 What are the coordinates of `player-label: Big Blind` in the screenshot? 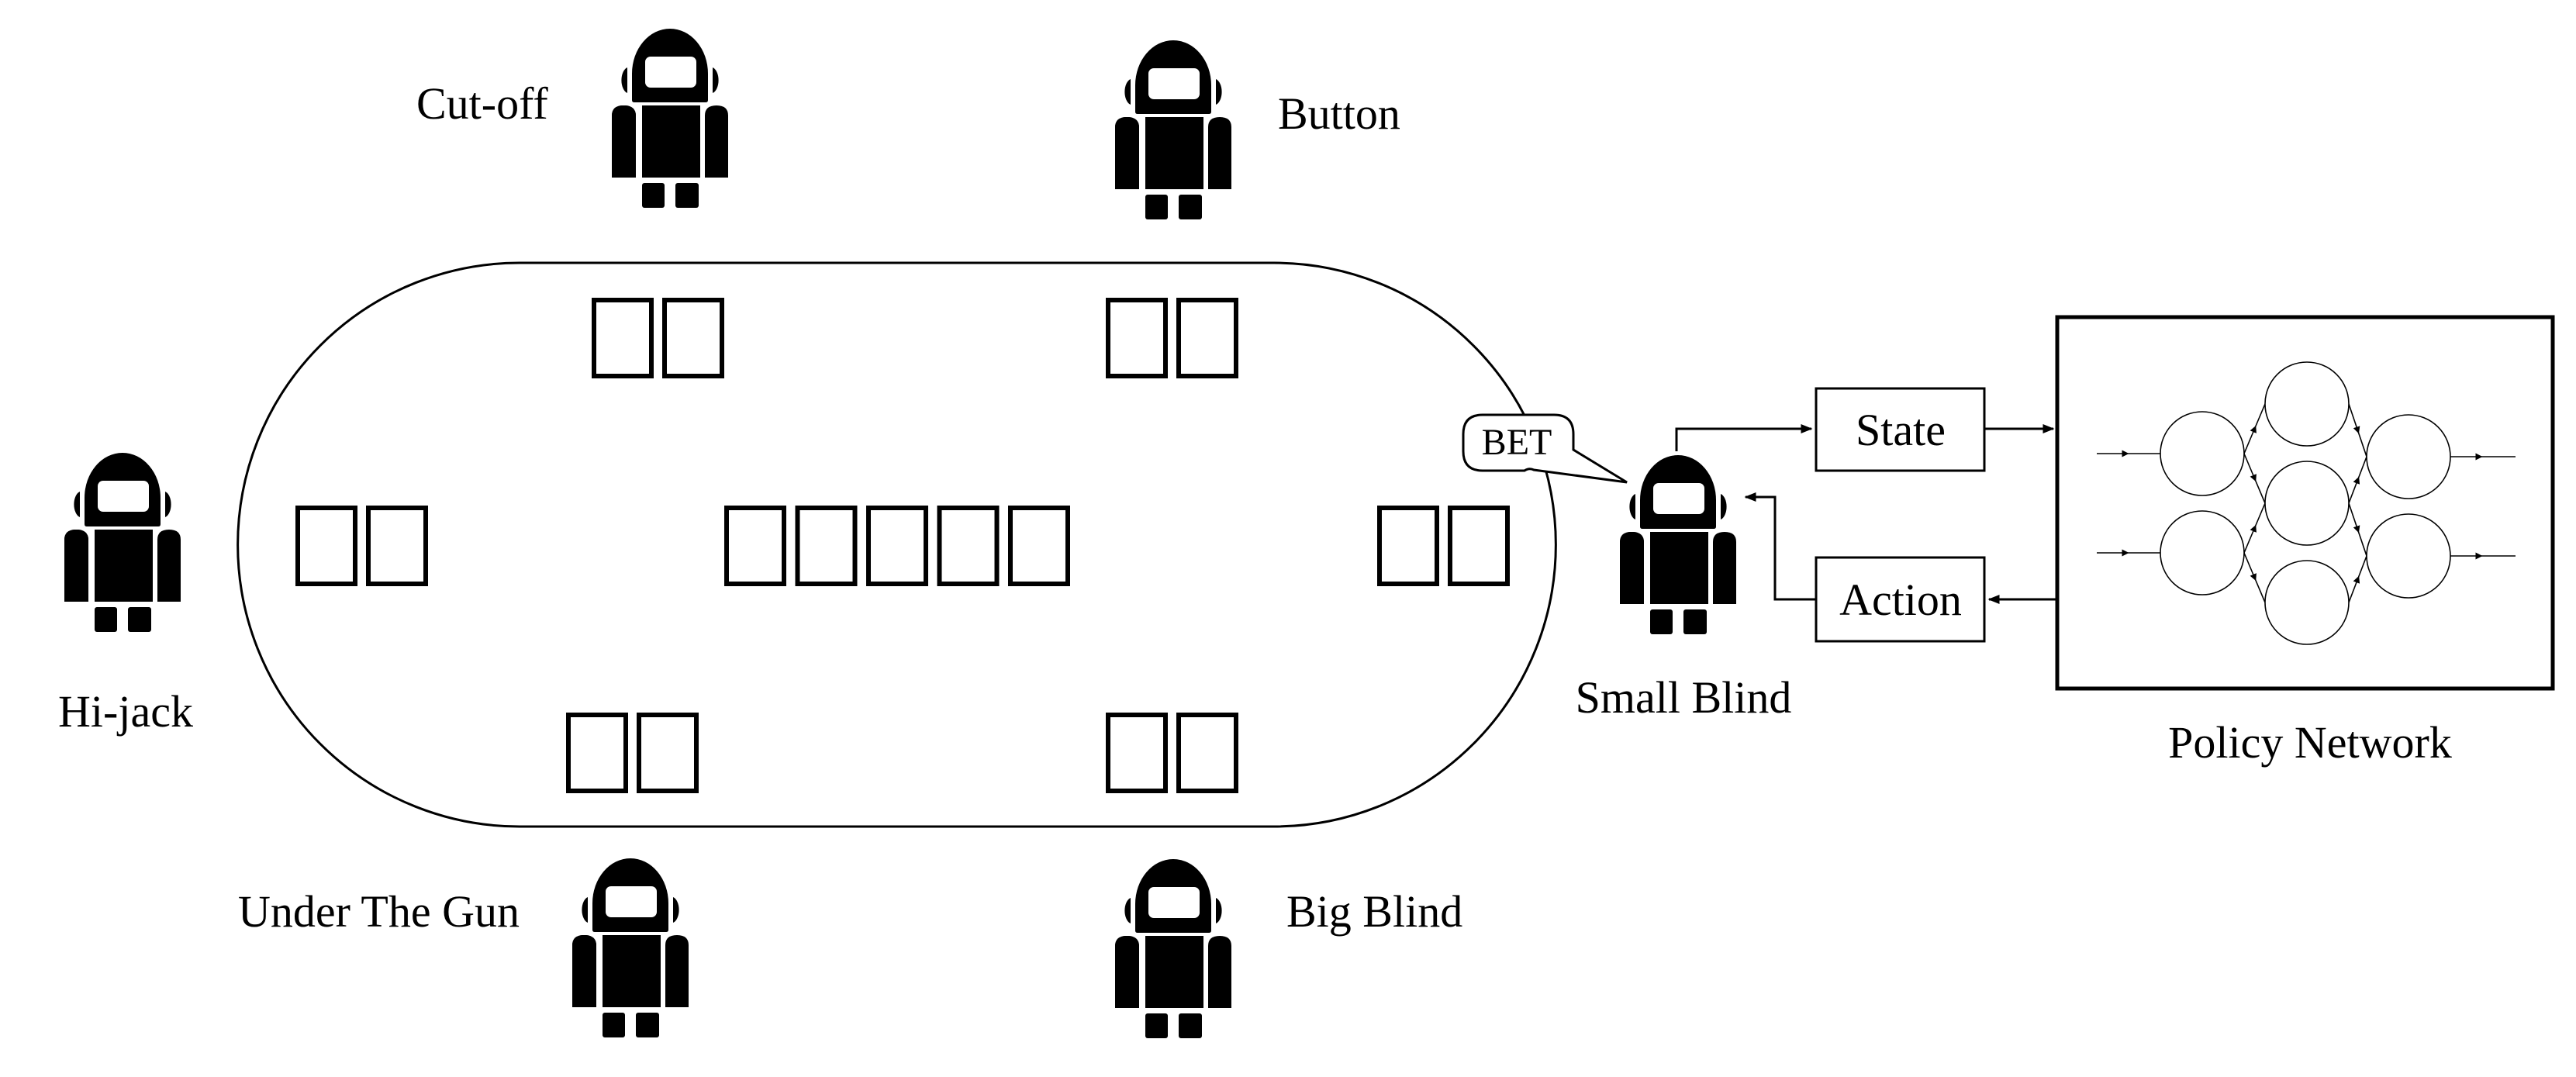 It's located at (1374, 912).